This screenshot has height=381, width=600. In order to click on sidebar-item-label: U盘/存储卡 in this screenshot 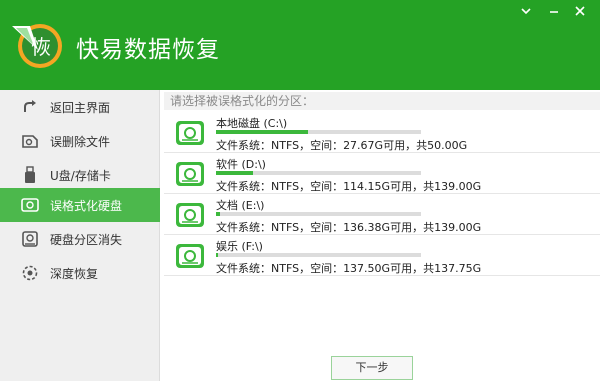, I will do `click(80, 176)`.